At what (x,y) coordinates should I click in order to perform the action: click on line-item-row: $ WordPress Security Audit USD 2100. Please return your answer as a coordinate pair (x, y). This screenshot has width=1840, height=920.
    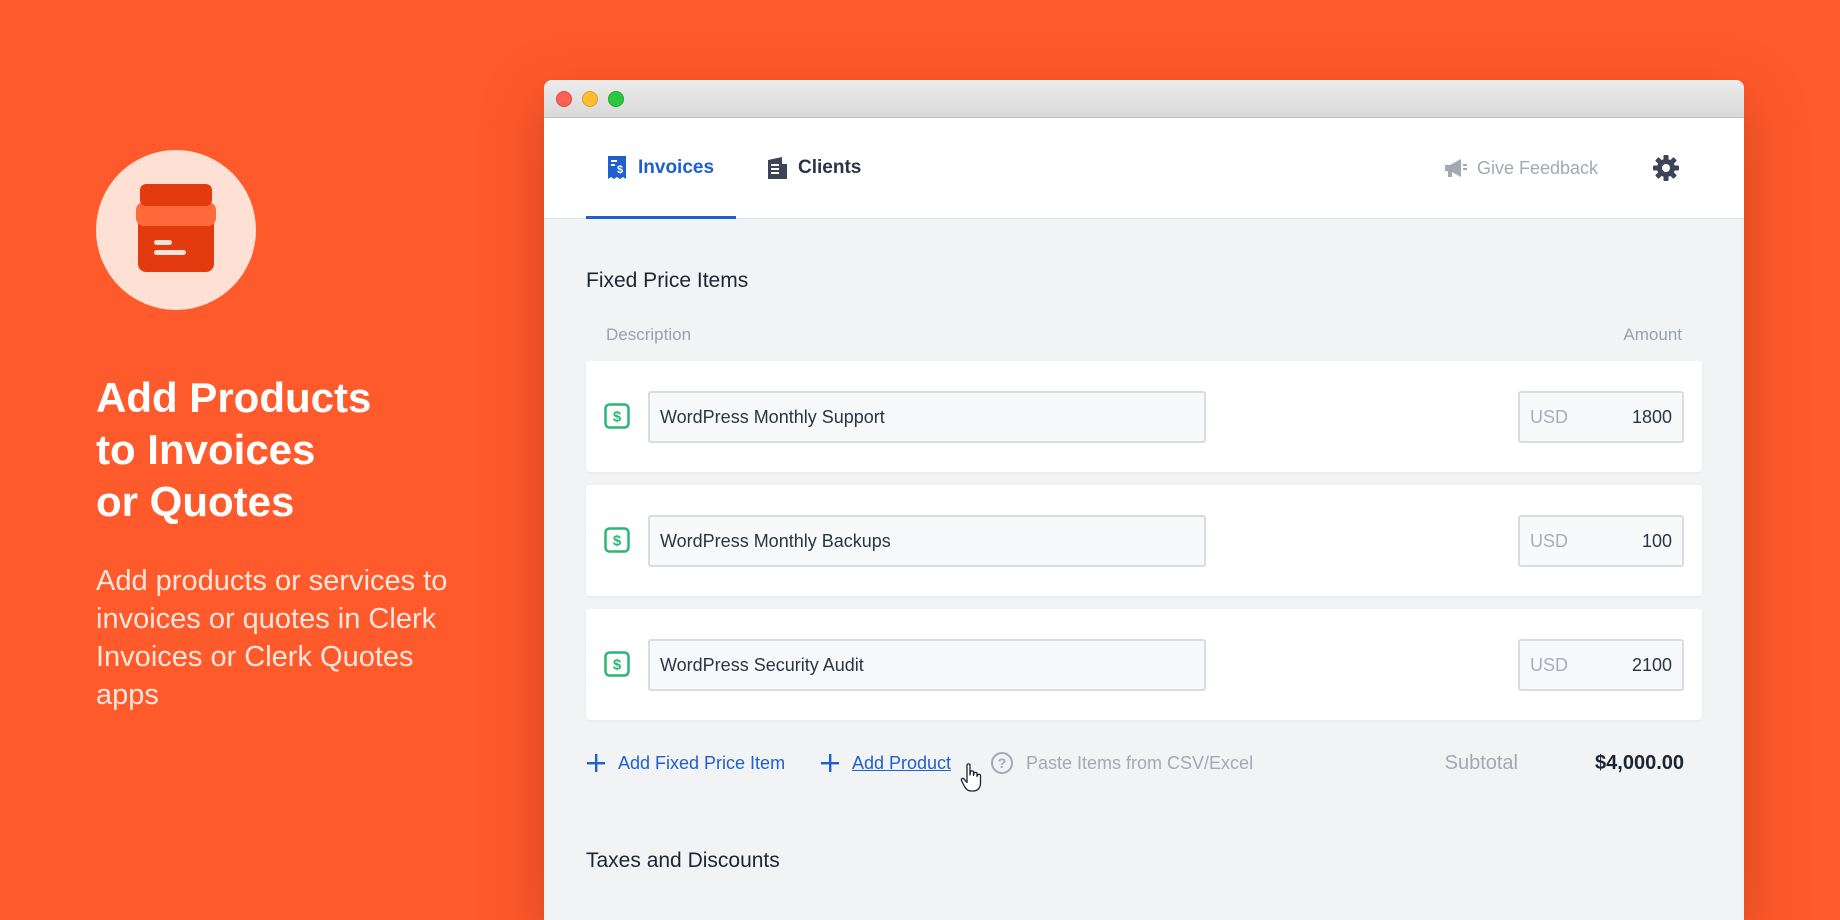
    Looking at the image, I should click on (1144, 664).